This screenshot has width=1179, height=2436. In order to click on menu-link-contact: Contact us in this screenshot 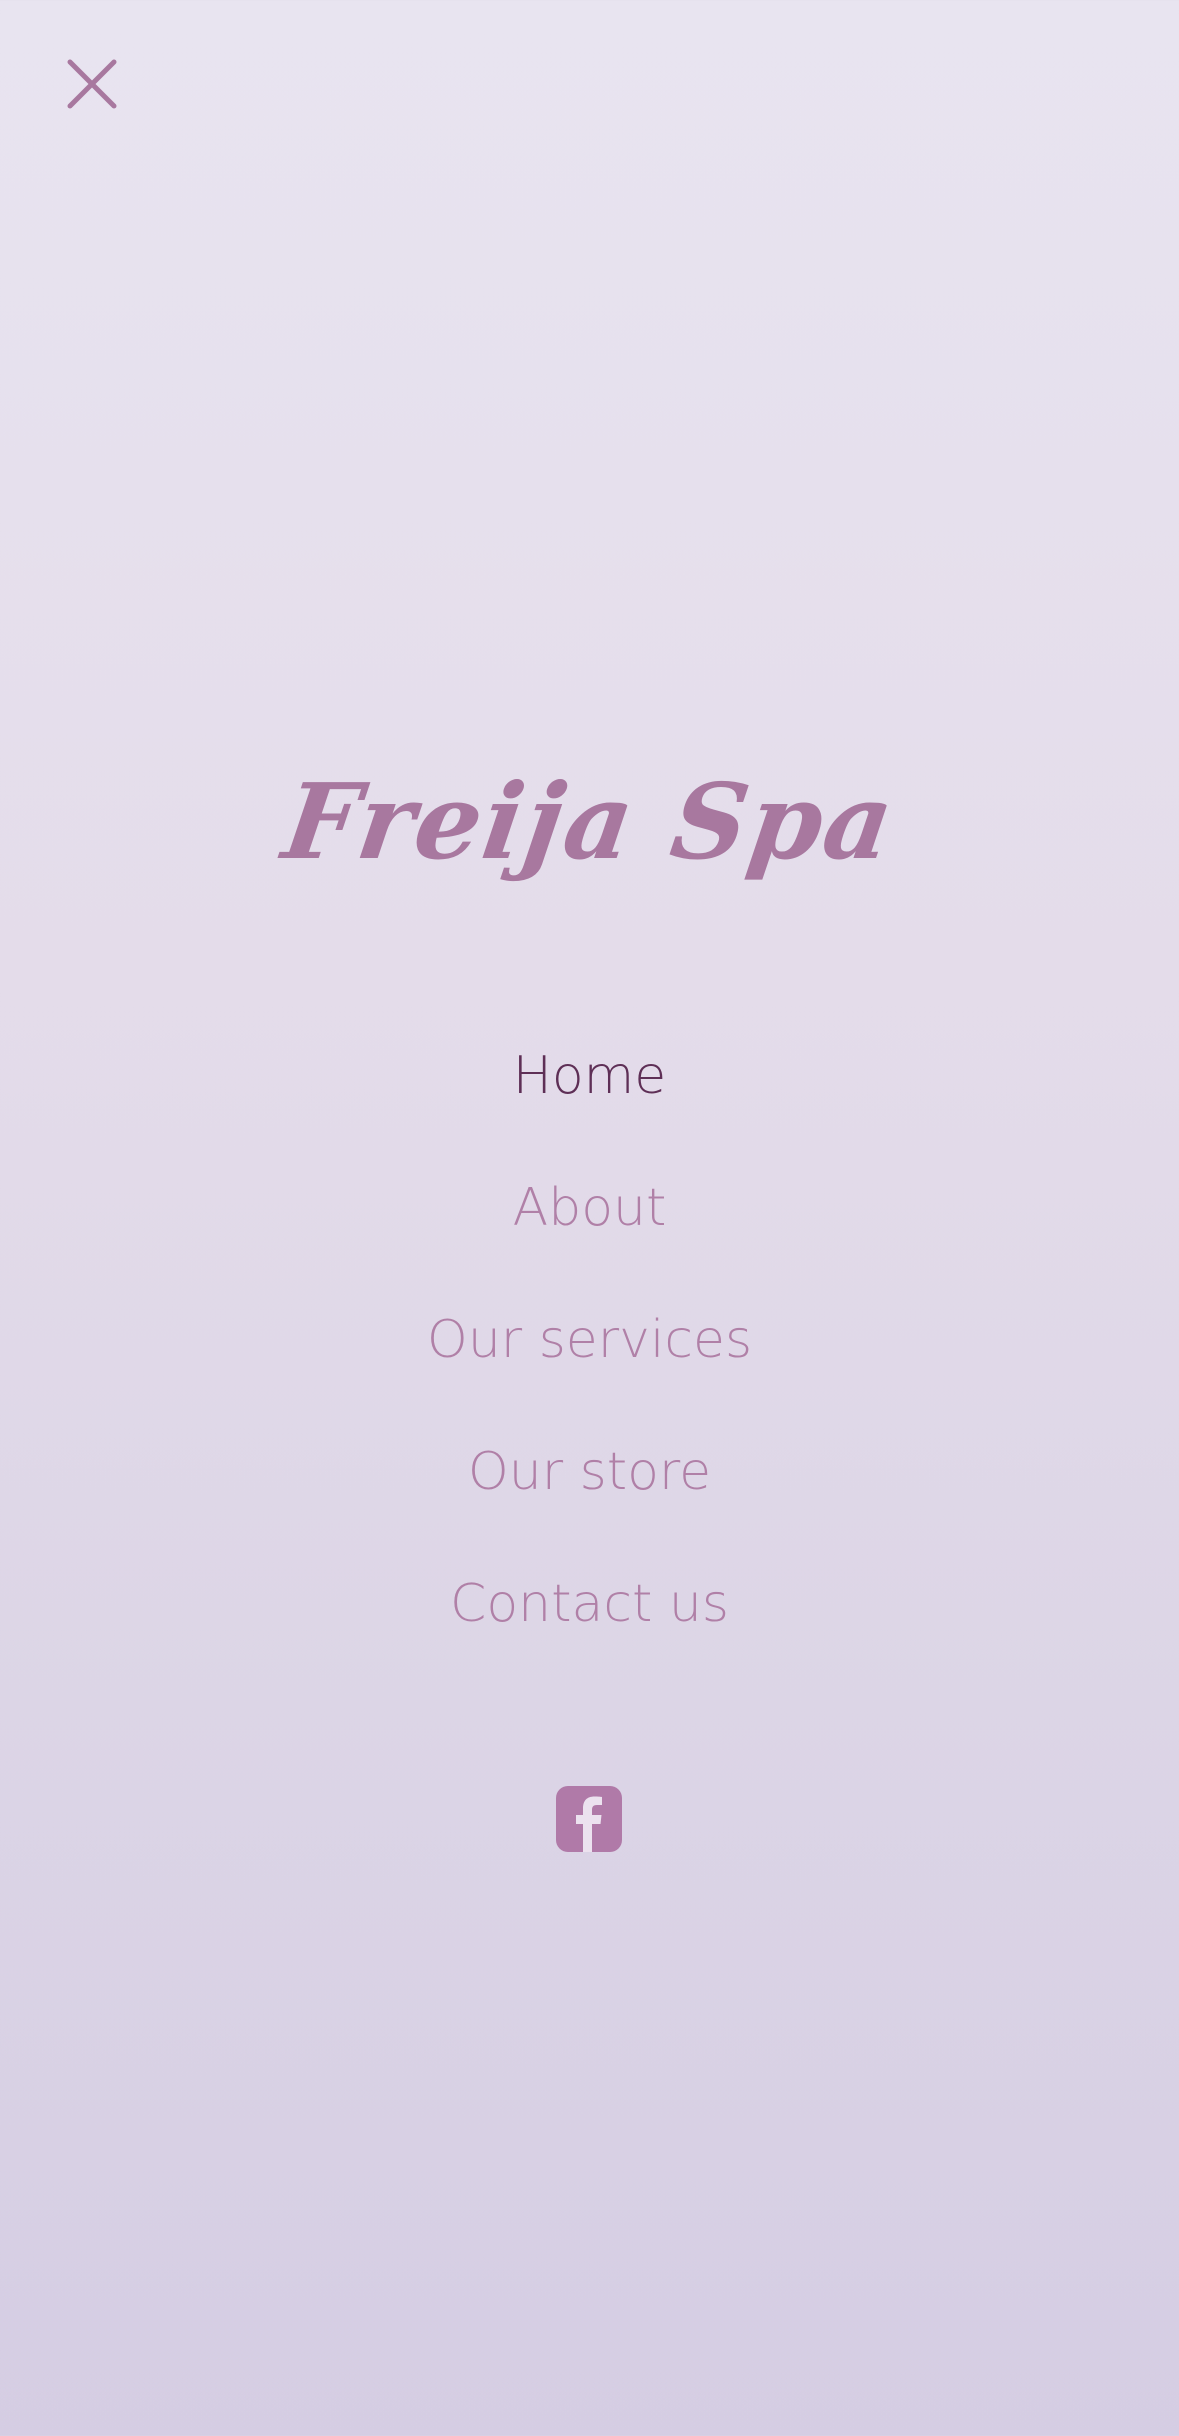, I will do `click(589, 1604)`.